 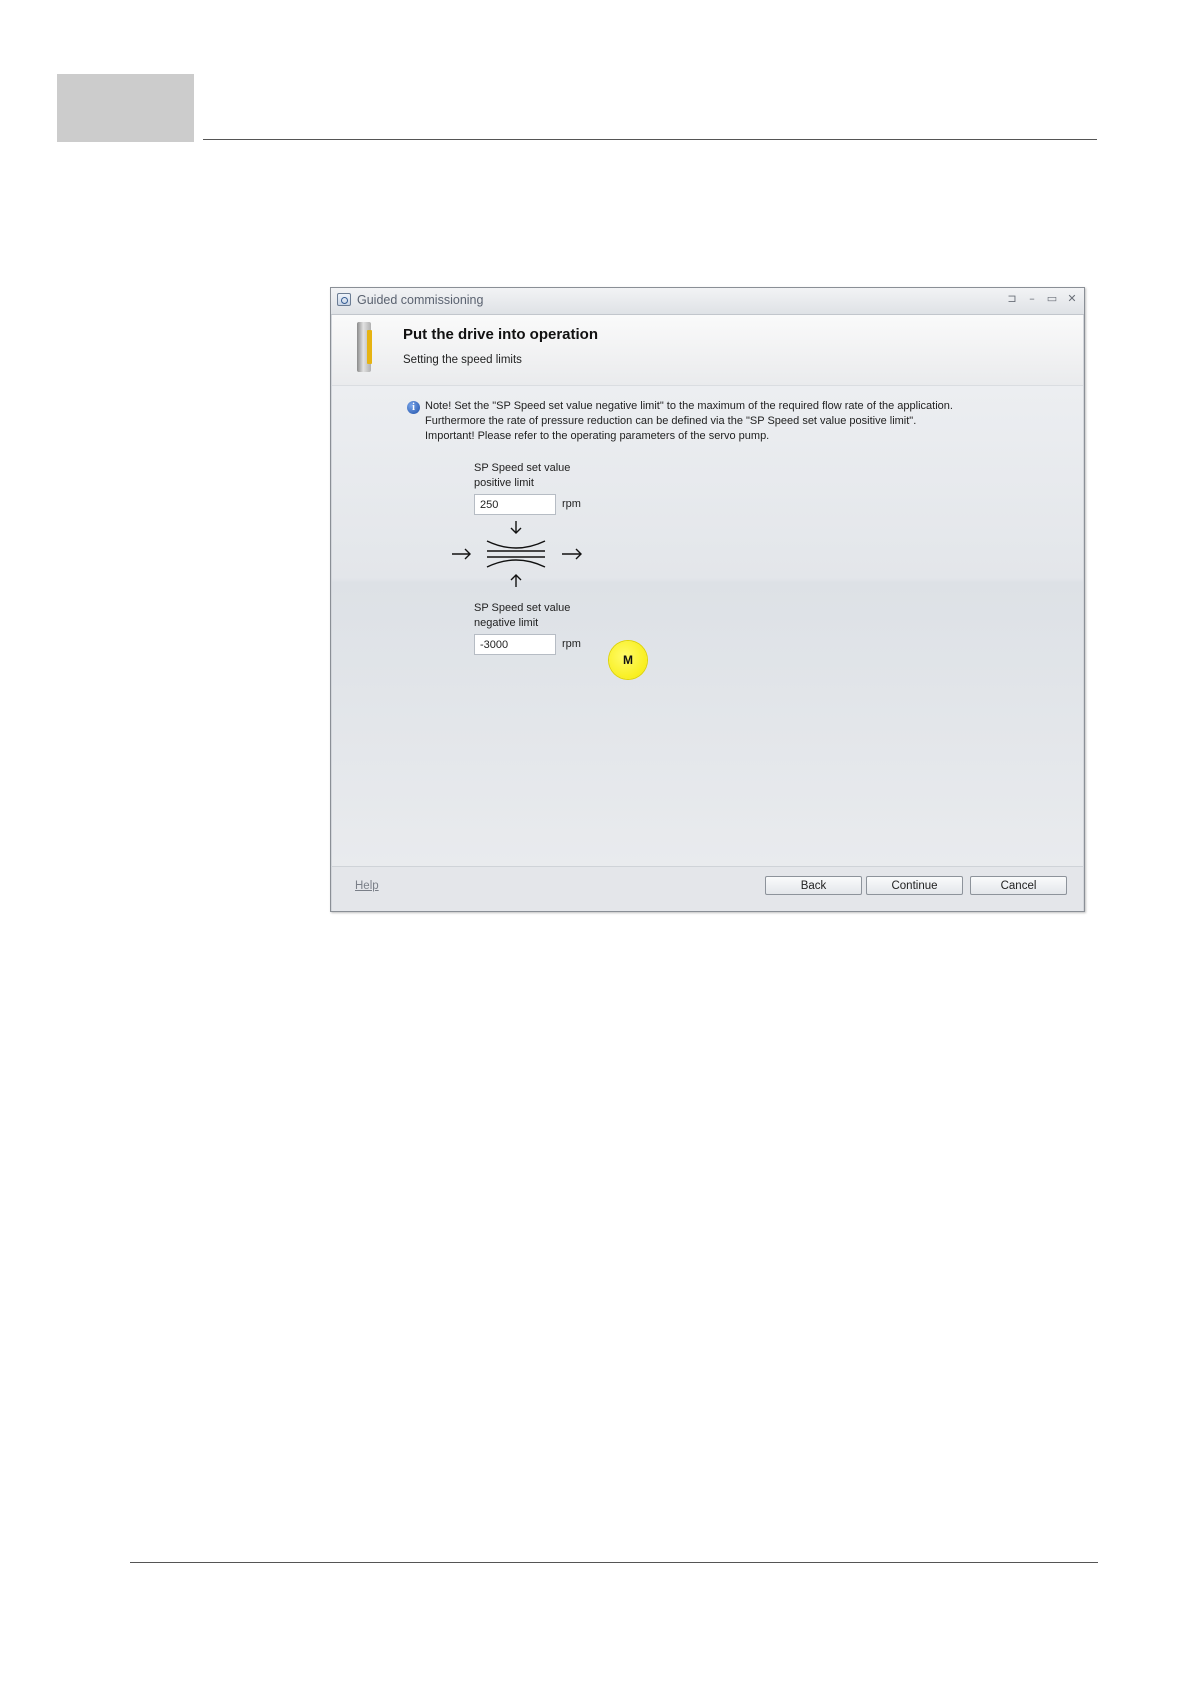 What do you see at coordinates (367, 886) in the screenshot?
I see `help-link: Help` at bounding box center [367, 886].